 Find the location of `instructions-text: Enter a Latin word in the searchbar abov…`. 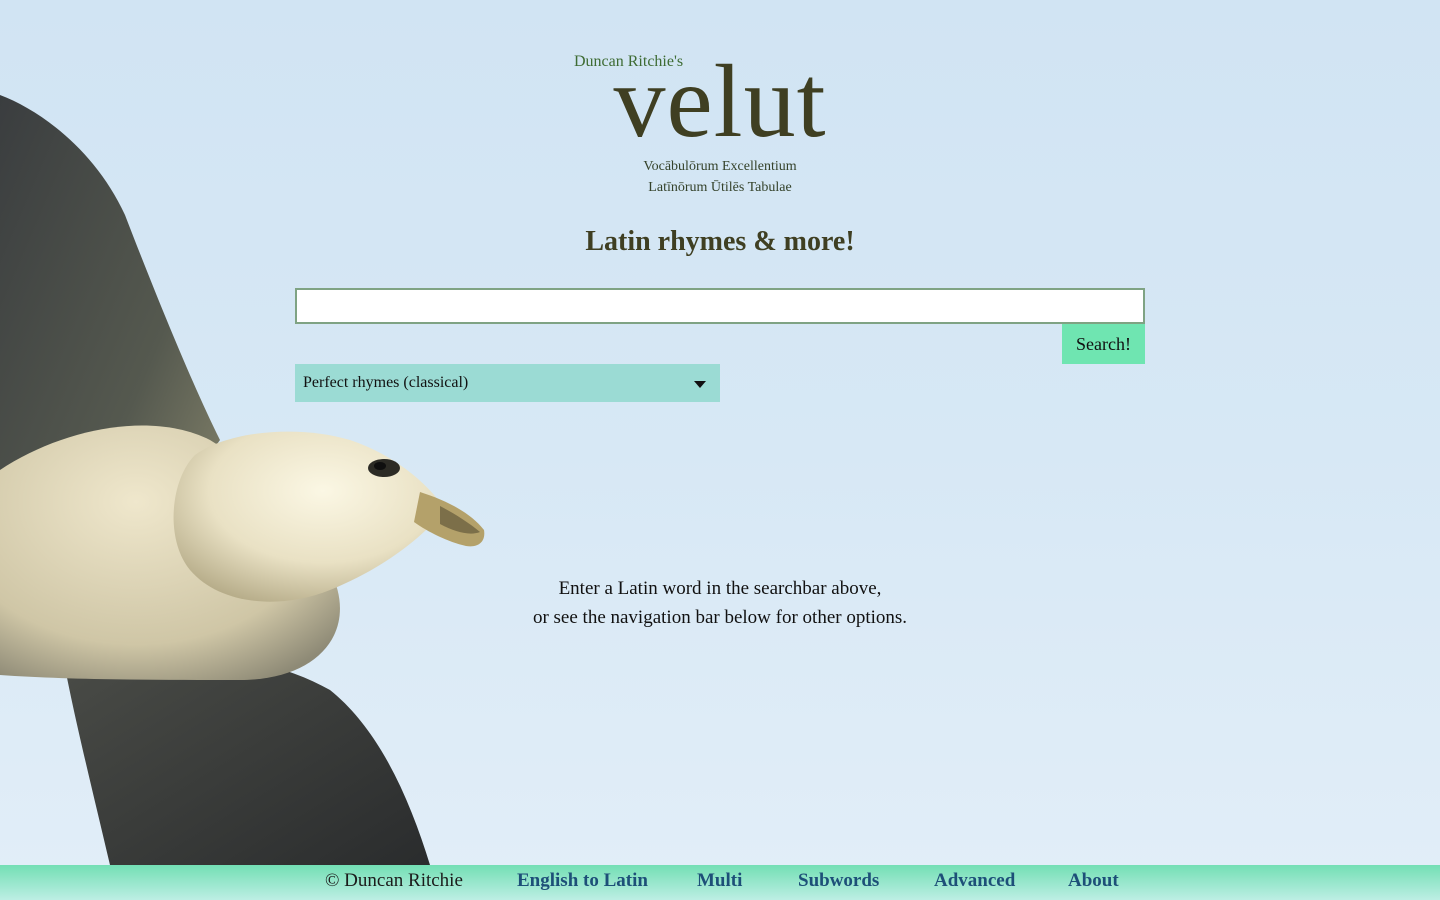

instructions-text: Enter a Latin word in the searchbar abov… is located at coordinates (720, 603).